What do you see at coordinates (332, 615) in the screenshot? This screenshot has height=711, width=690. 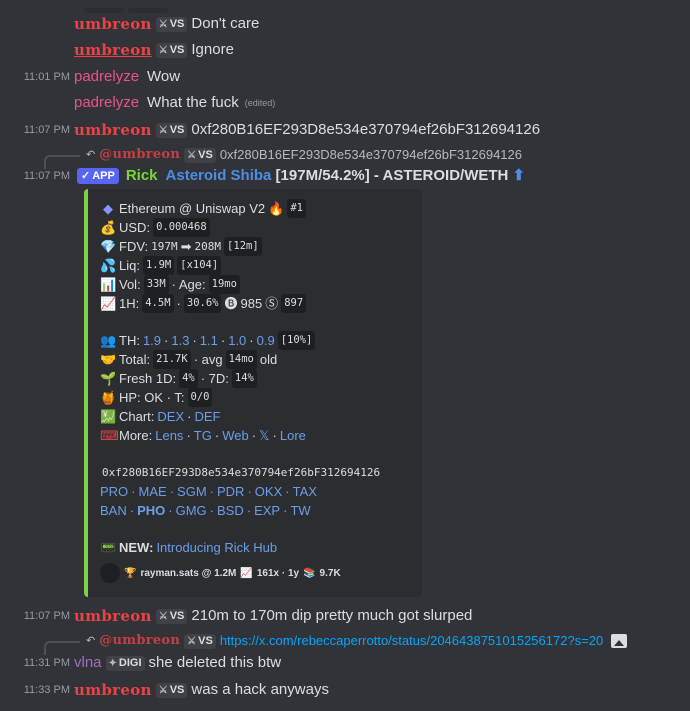 I see `message-text: 210m to 170m dip pretty much got slurped` at bounding box center [332, 615].